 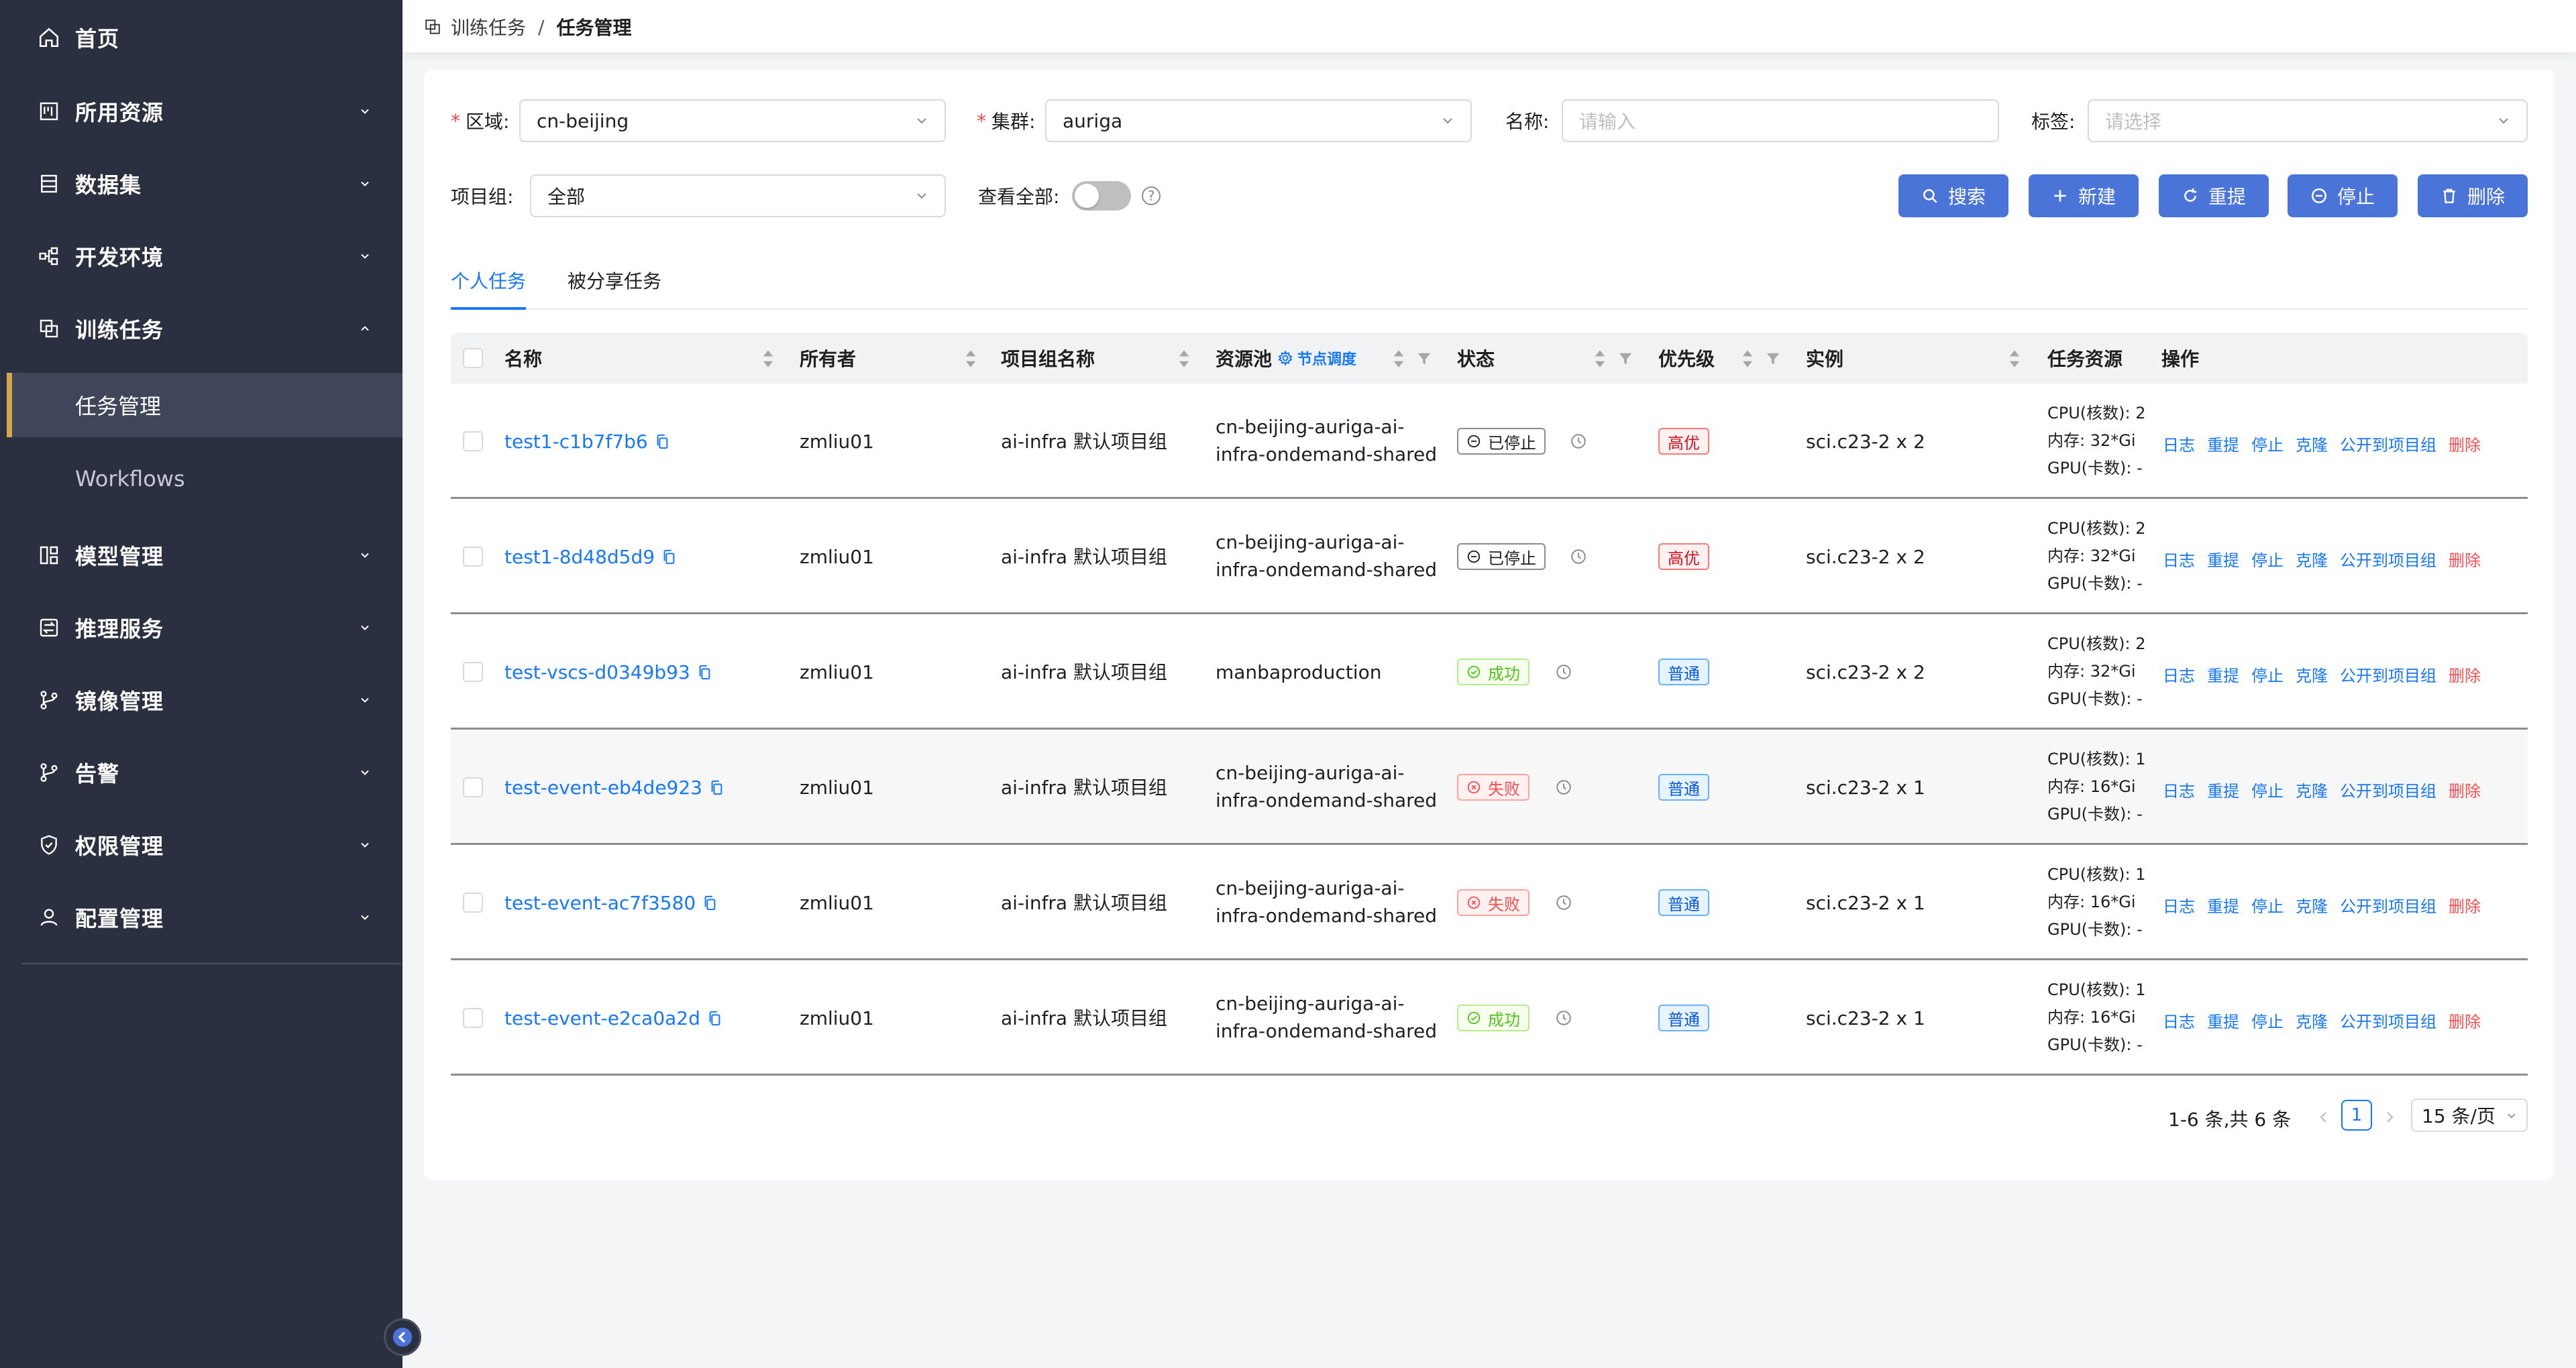 What do you see at coordinates (1476, 358) in the screenshot?
I see `col-header-status: 状态` at bounding box center [1476, 358].